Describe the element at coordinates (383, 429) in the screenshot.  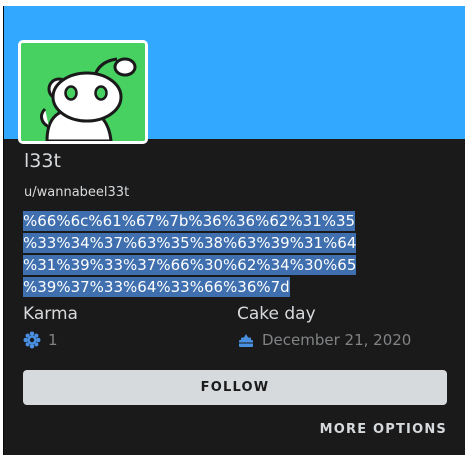
I see `more-options-button: MORE OPTIONS` at that location.